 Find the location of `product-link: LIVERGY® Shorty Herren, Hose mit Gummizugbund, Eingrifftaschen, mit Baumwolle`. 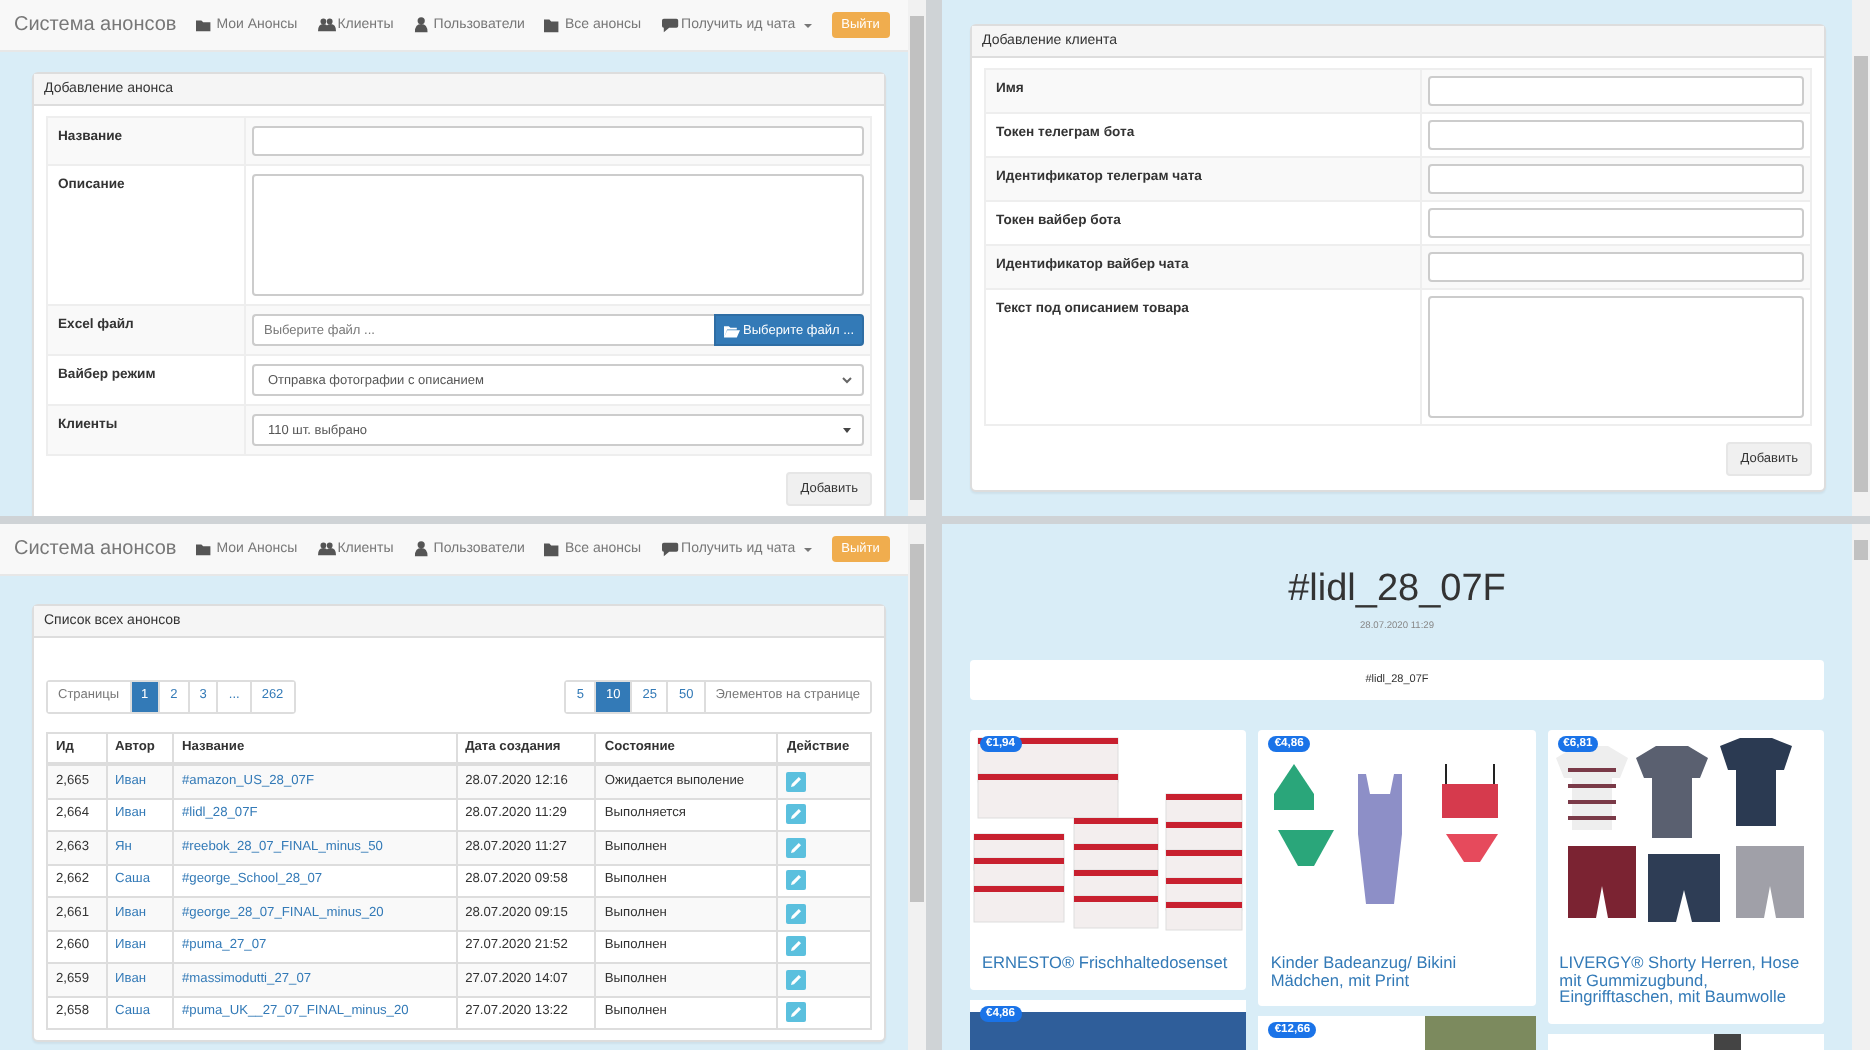

product-link: LIVERGY® Shorty Herren, Hose mit Gummizugbund, Eingrifftaschen, mit Baumwolle is located at coordinates (1685, 974).